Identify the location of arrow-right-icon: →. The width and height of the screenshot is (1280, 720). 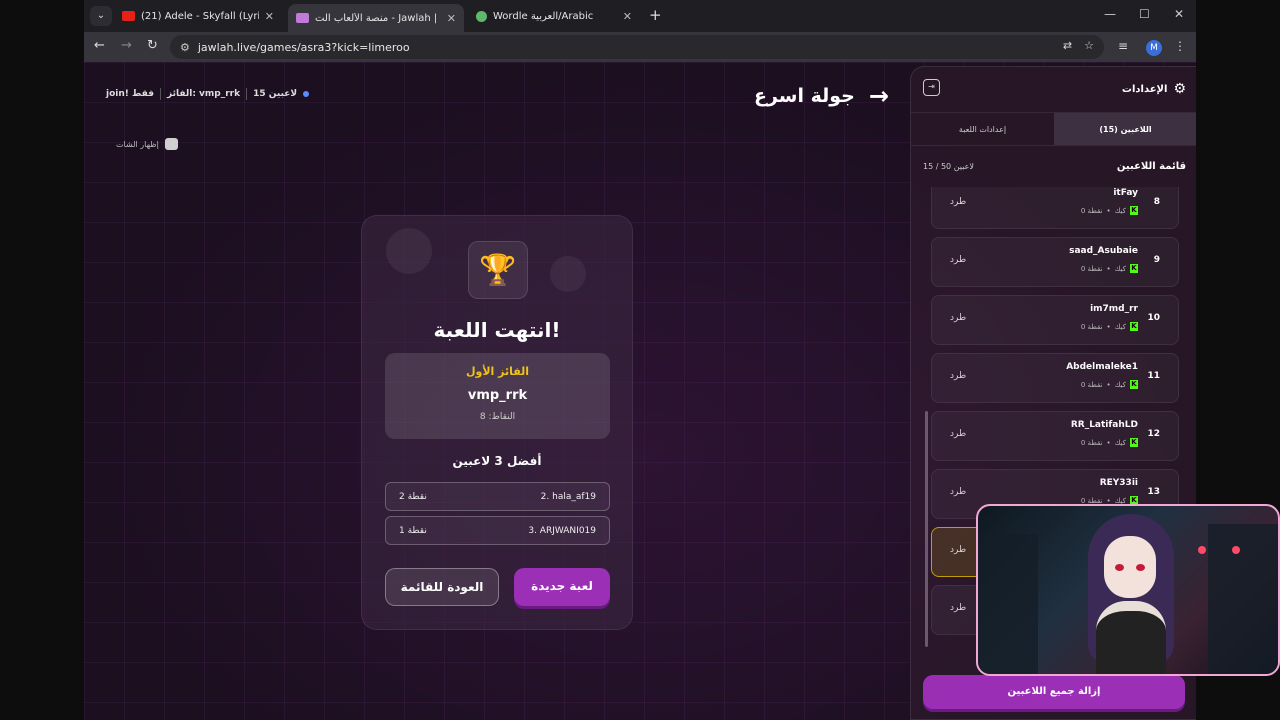
(879, 96).